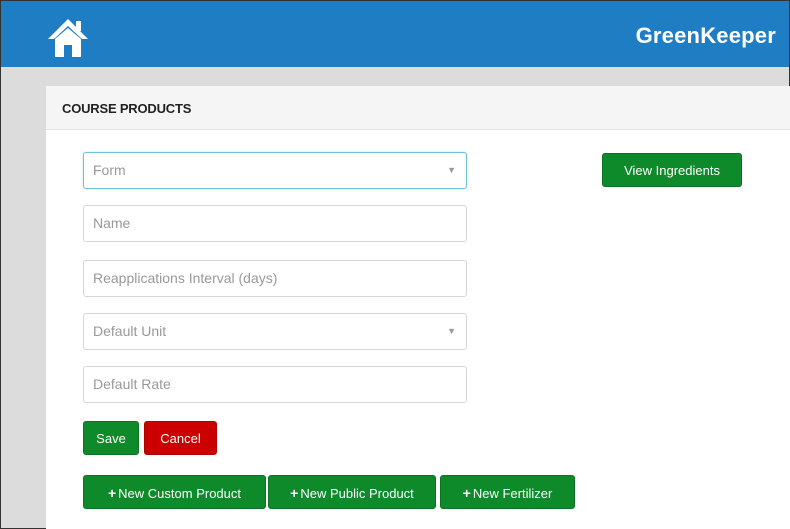  Describe the element at coordinates (111, 438) in the screenshot. I see `save-button: Save` at that location.